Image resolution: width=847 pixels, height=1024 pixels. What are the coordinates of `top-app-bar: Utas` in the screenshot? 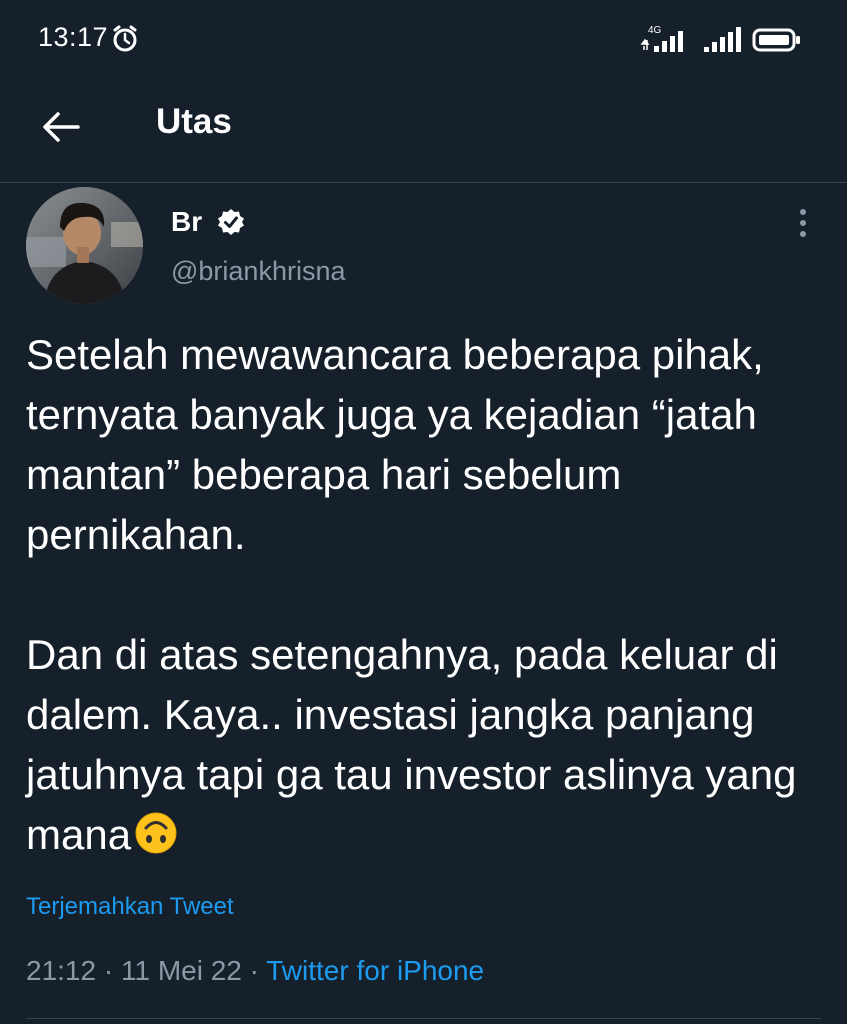 It's located at (423, 131).